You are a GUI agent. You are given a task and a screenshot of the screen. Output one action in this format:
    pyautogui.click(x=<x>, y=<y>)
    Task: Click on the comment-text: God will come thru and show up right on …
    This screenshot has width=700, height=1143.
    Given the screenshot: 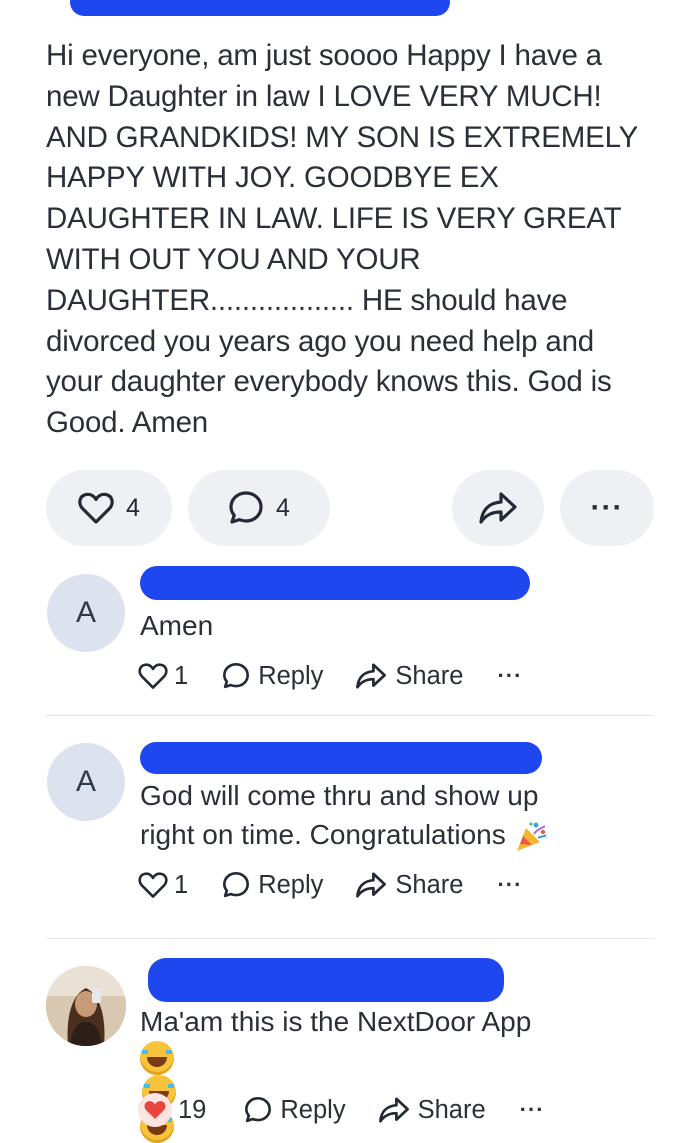 What is the action you would take?
    pyautogui.click(x=344, y=815)
    